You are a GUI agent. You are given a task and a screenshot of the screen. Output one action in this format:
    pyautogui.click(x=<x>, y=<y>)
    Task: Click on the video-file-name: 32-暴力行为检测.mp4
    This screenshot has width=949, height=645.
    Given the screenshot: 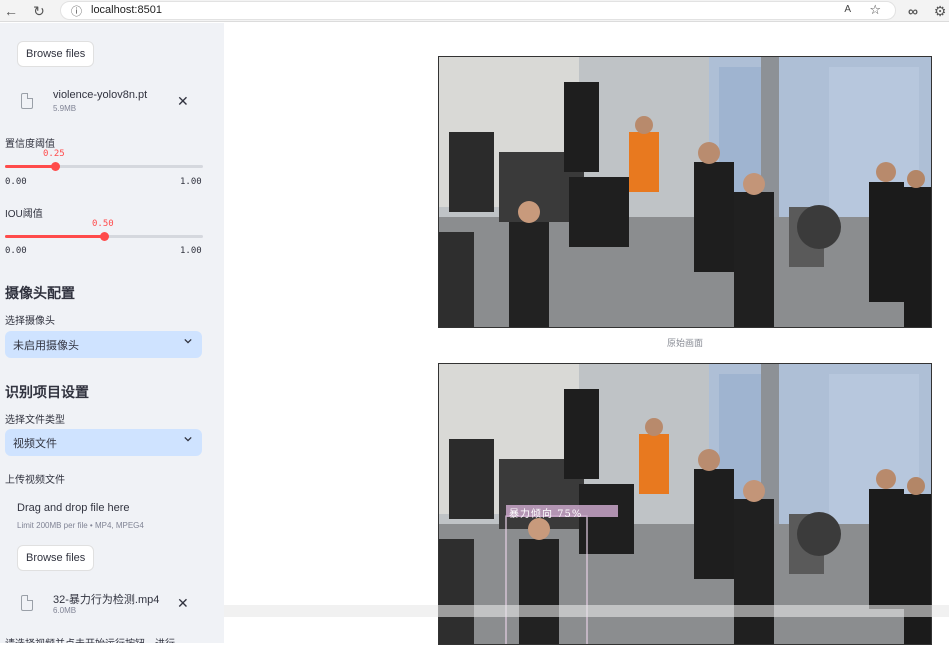 What is the action you would take?
    pyautogui.click(x=106, y=600)
    